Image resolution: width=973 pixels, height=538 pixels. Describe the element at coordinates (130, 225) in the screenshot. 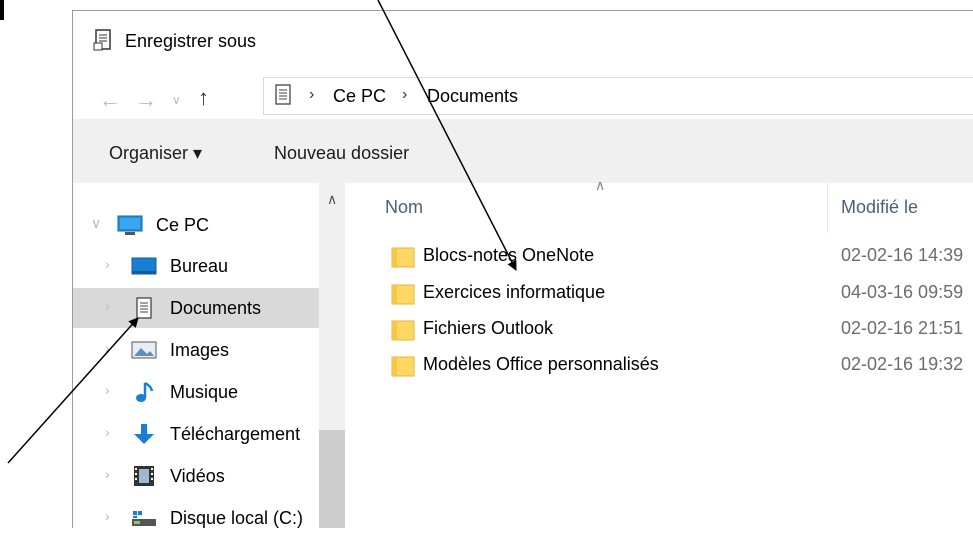

I see `computer-icon` at that location.